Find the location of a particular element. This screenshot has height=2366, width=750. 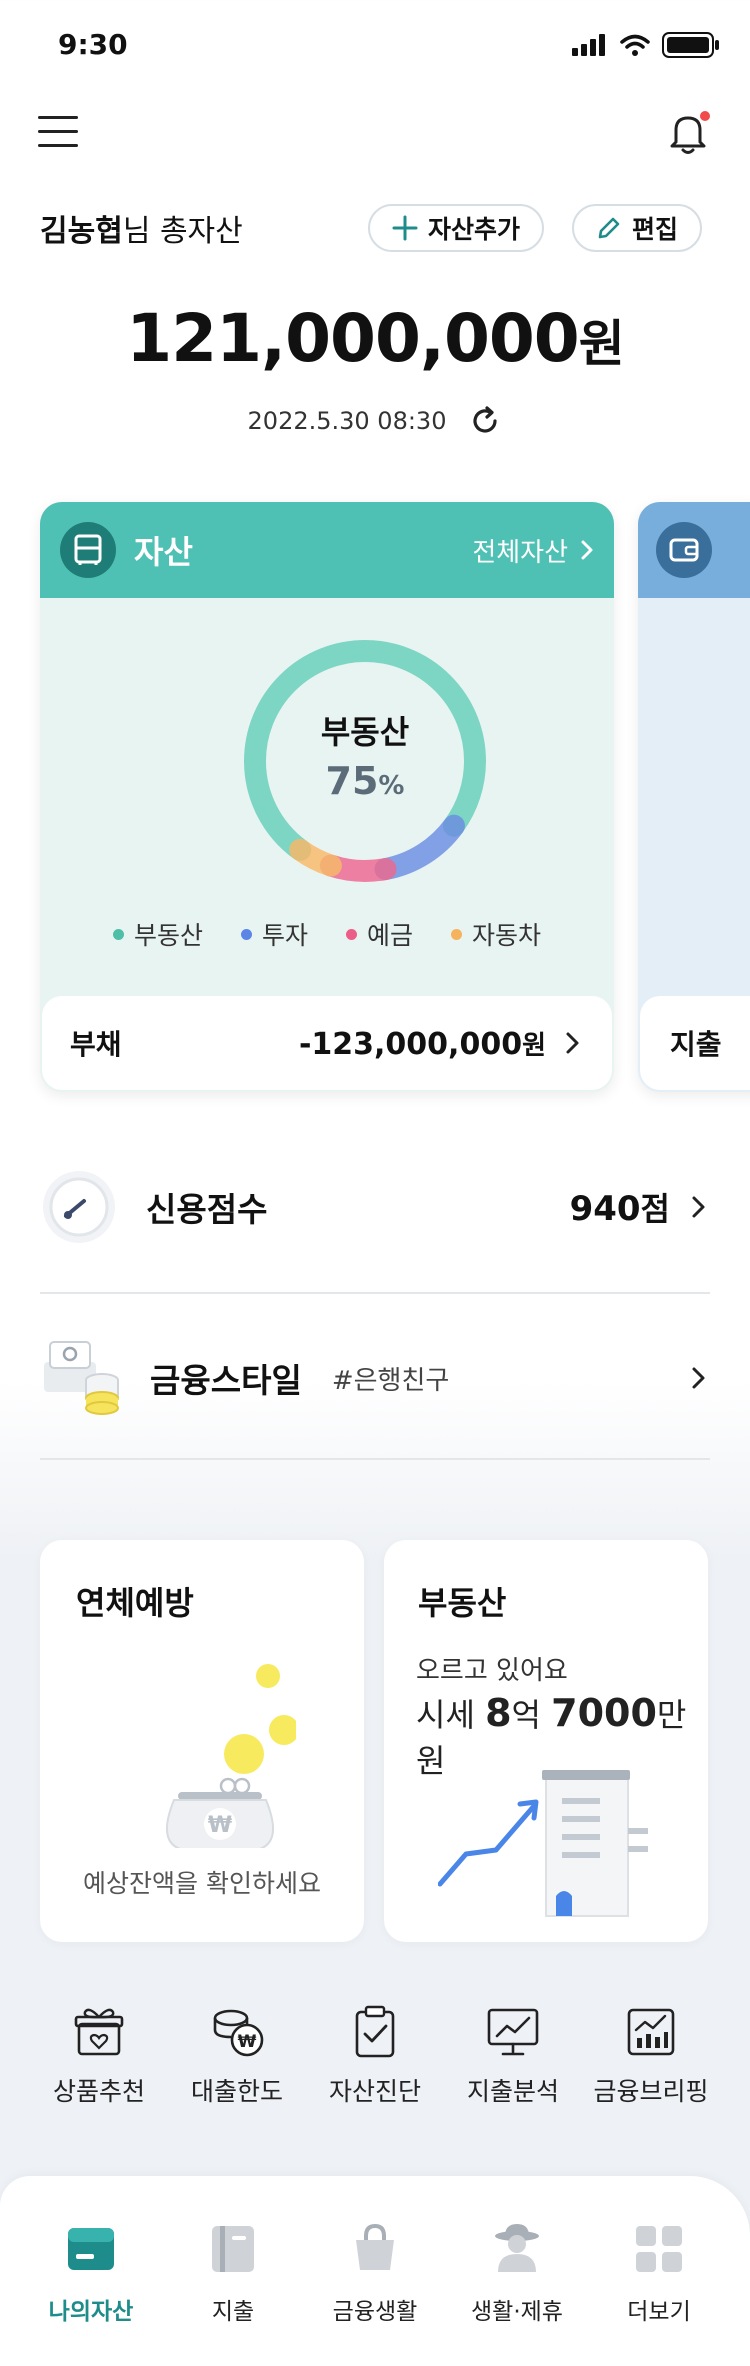

notification-bell-icon is located at coordinates (690, 133).